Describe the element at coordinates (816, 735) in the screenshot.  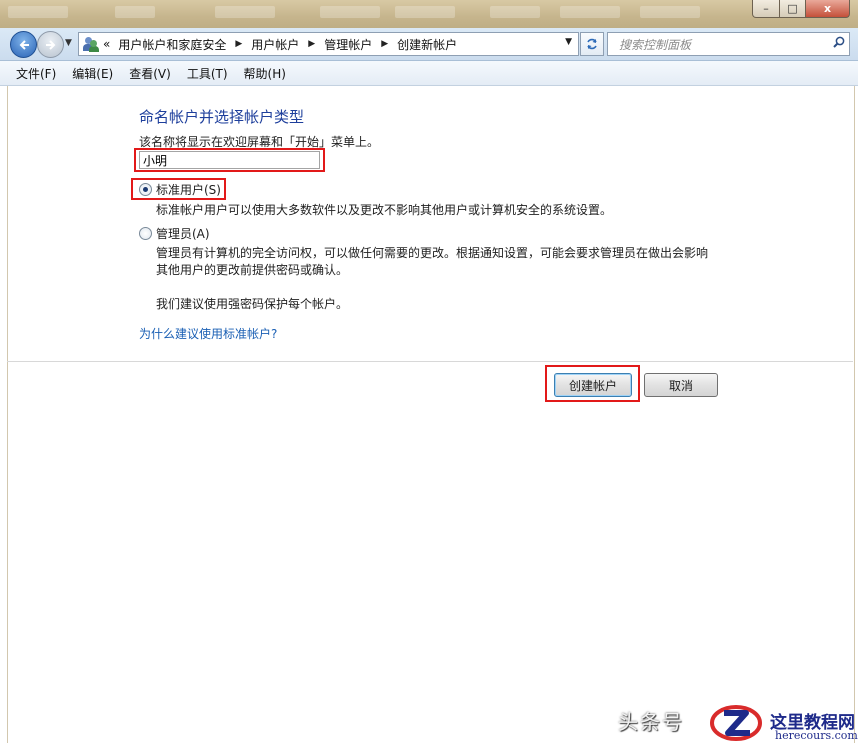
I see `watermark-site-url: herecours.com` at that location.